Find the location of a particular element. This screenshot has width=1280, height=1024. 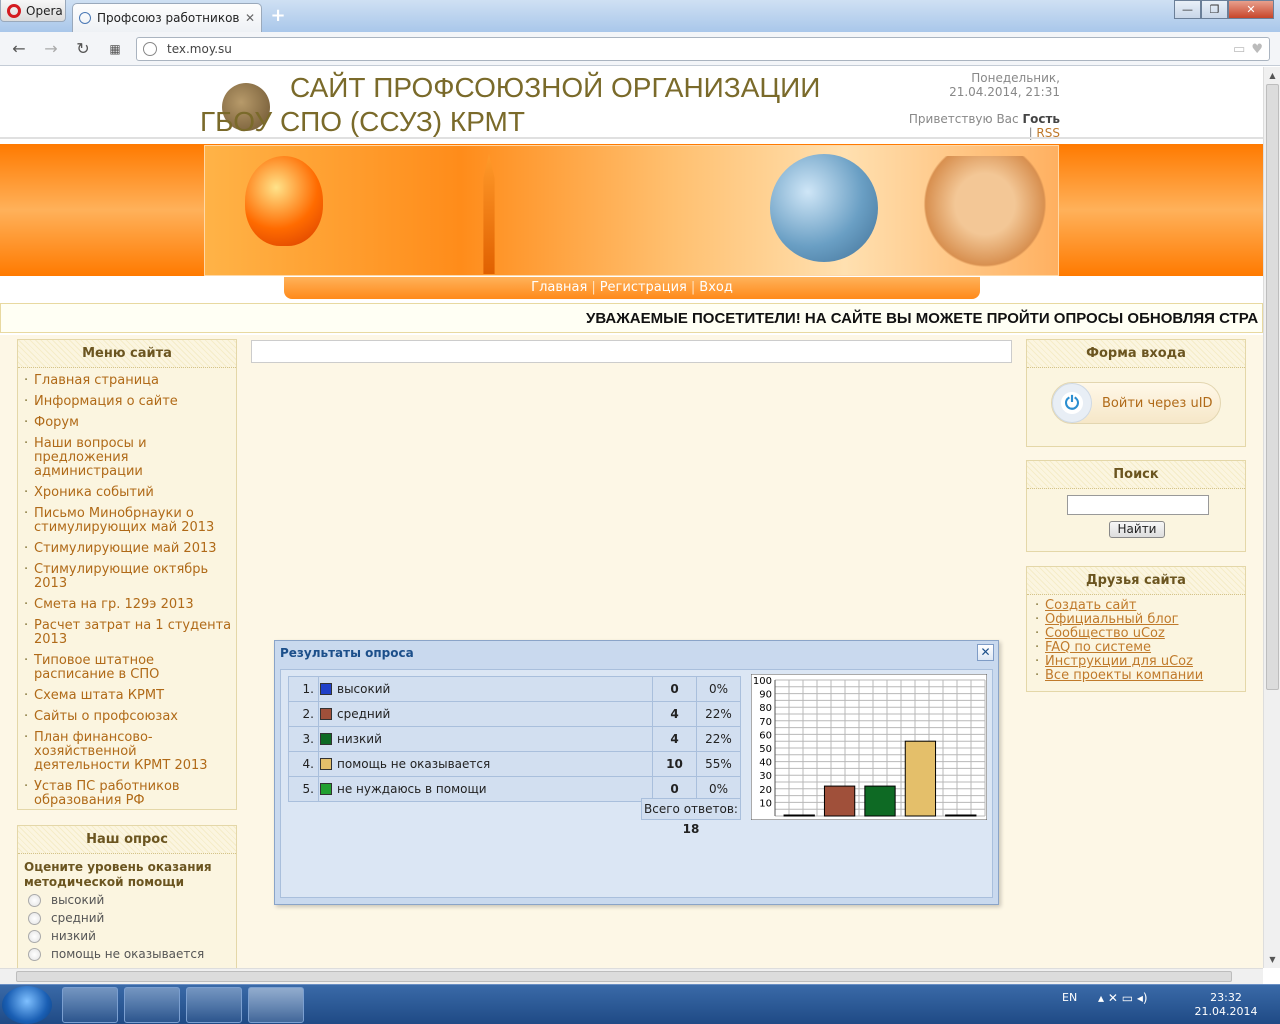

friends-link: FAQ по системе is located at coordinates (1138, 648).